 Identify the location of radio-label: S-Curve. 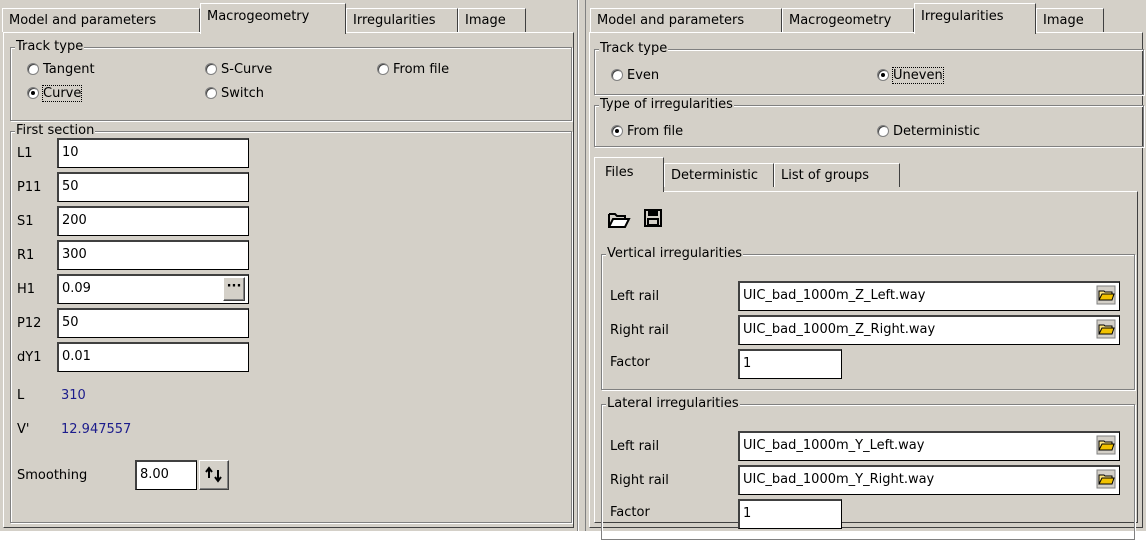
(247, 69).